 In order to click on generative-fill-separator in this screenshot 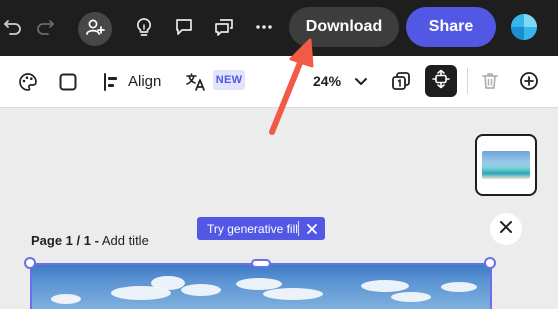, I will do `click(298, 228)`.